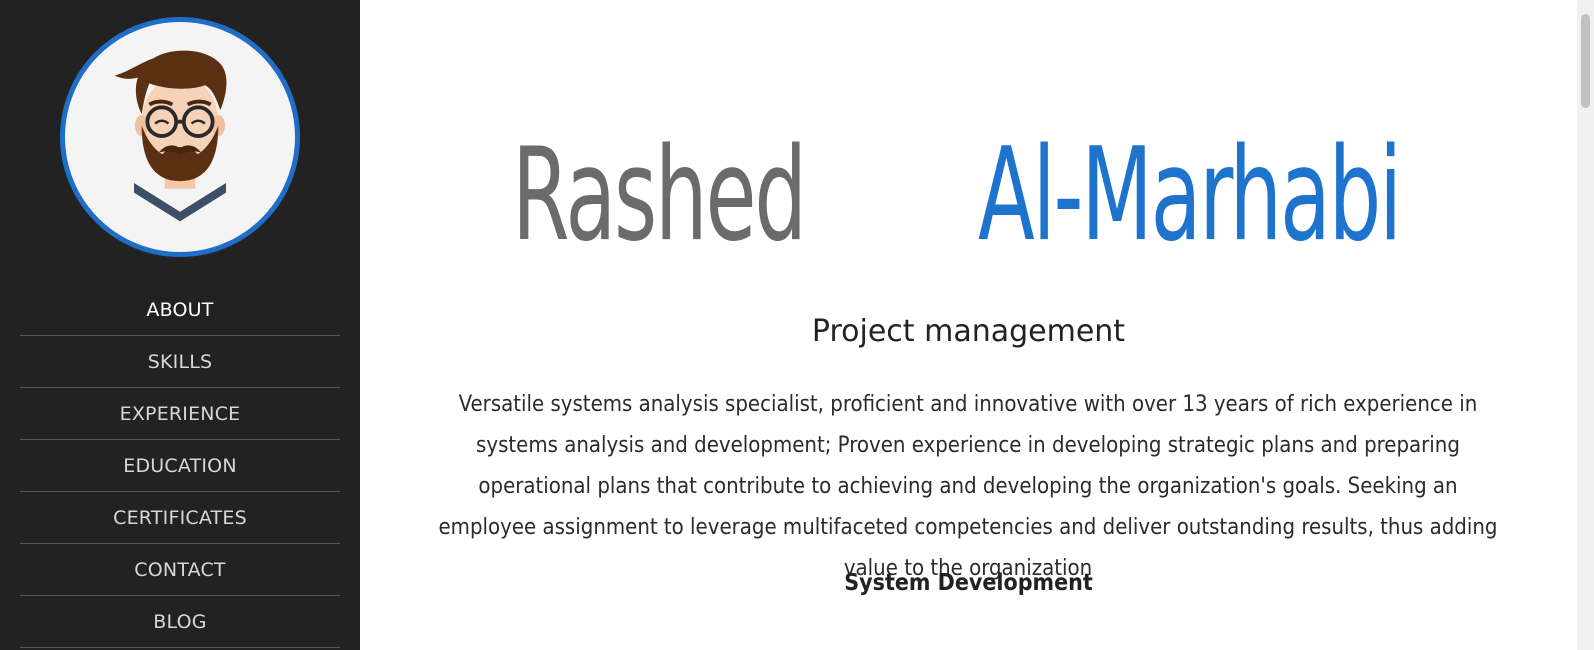 The height and width of the screenshot is (650, 1594). I want to click on nav-item-blog: BLOG, so click(180, 622).